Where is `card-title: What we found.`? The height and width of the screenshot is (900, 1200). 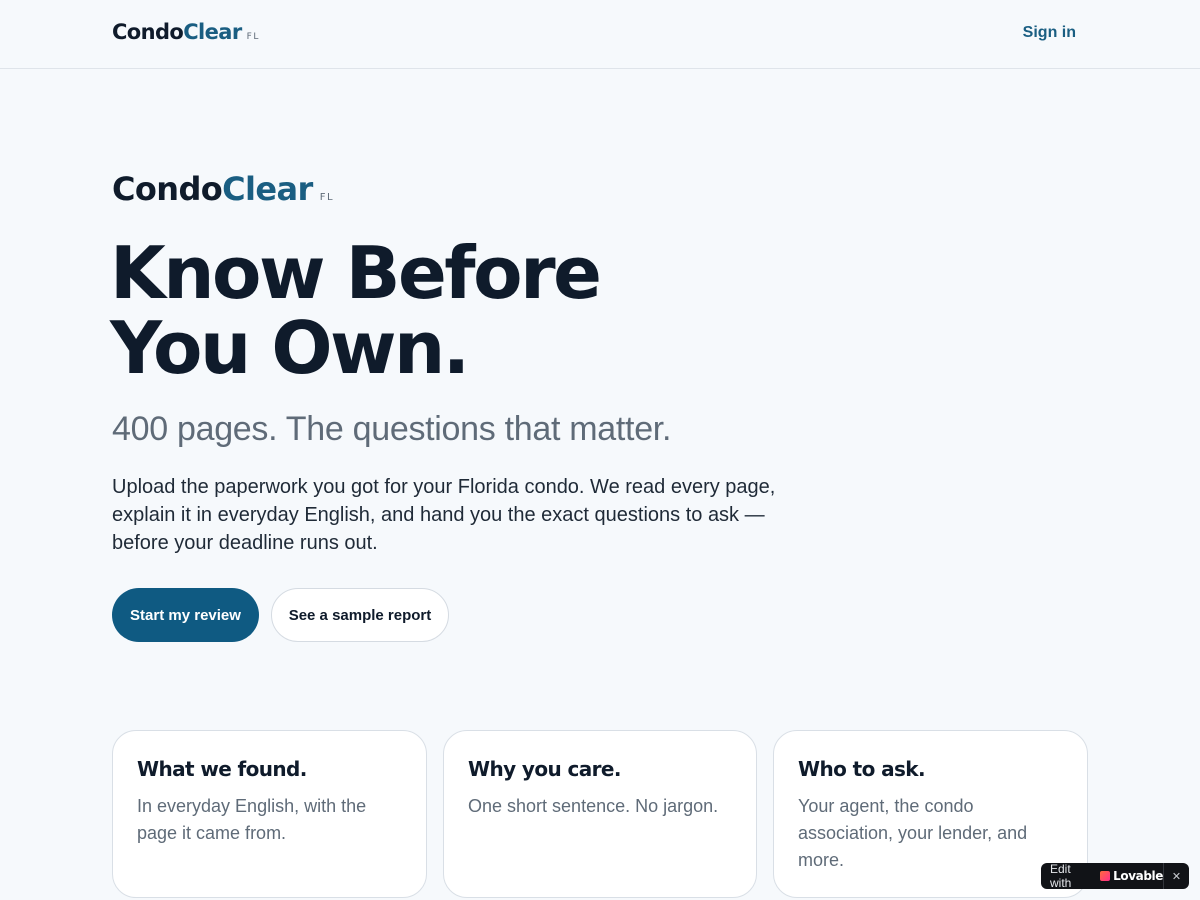 card-title: What we found. is located at coordinates (222, 769).